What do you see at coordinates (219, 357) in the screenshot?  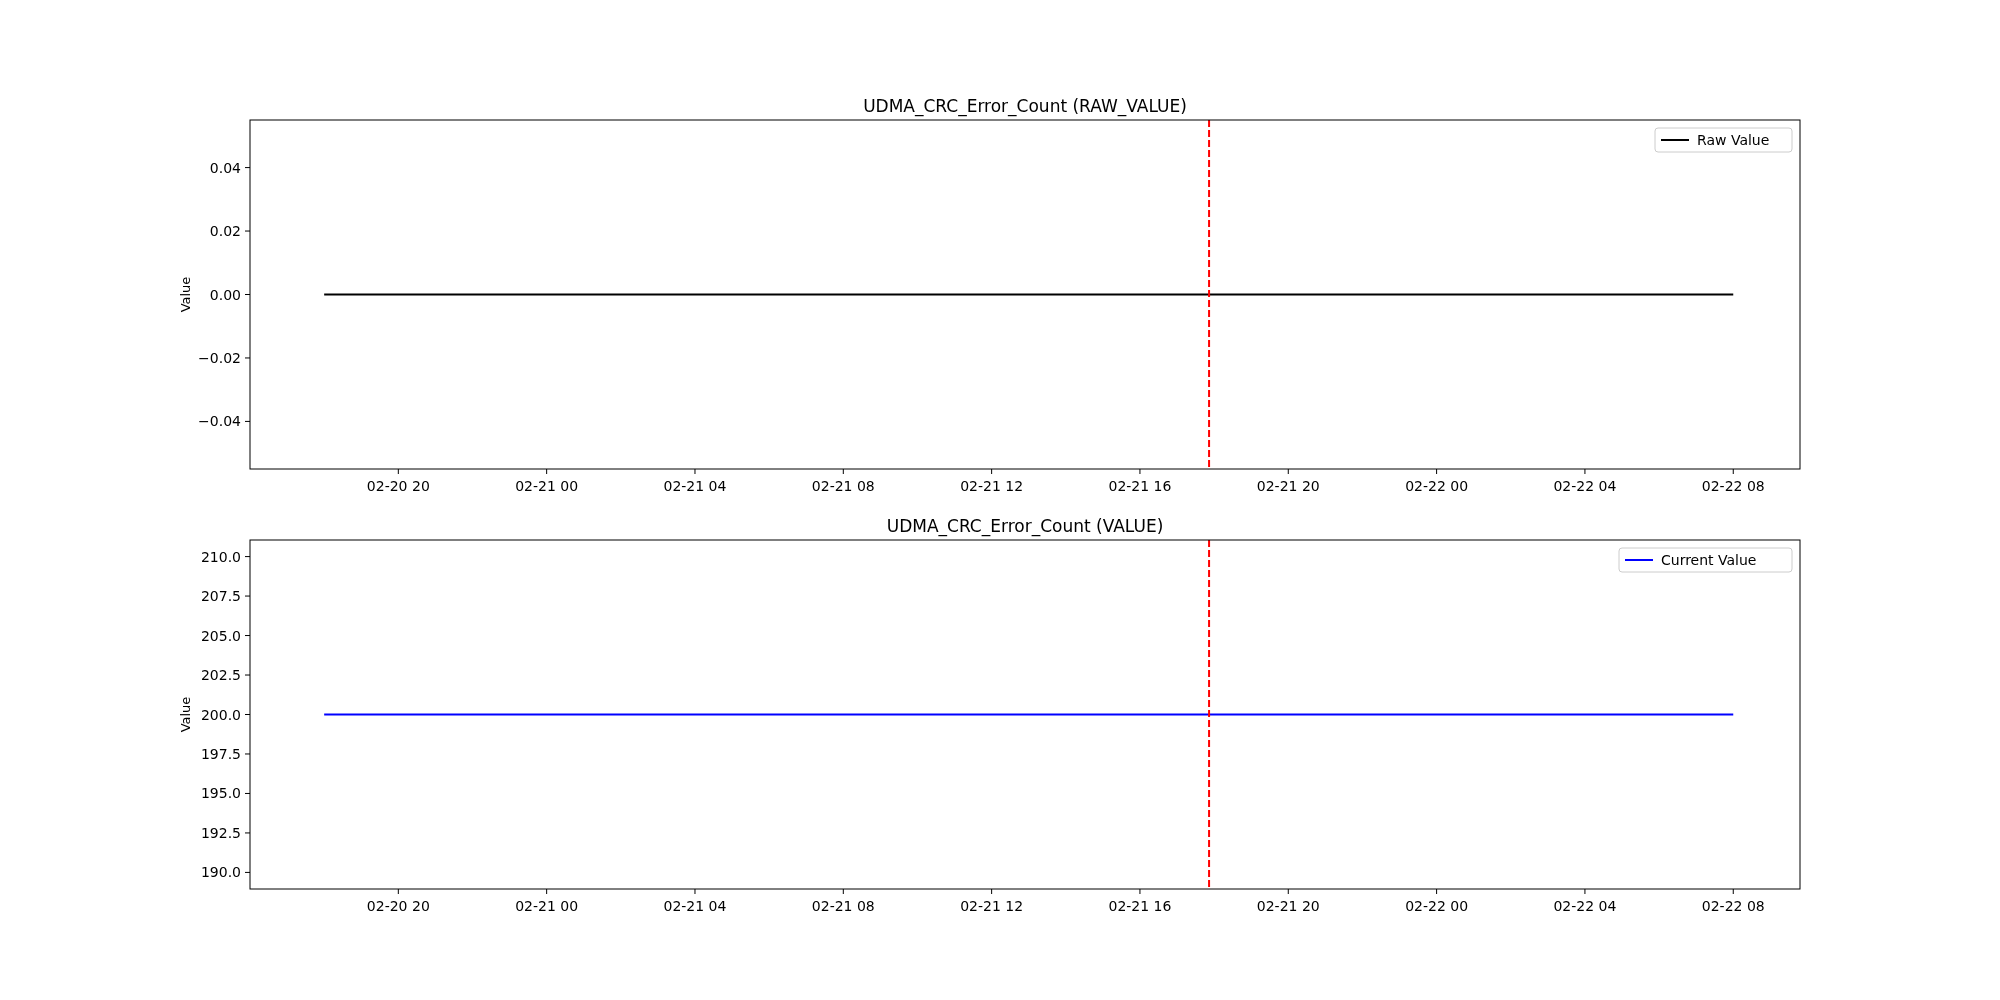 I see `y-tick-label: −0.02` at bounding box center [219, 357].